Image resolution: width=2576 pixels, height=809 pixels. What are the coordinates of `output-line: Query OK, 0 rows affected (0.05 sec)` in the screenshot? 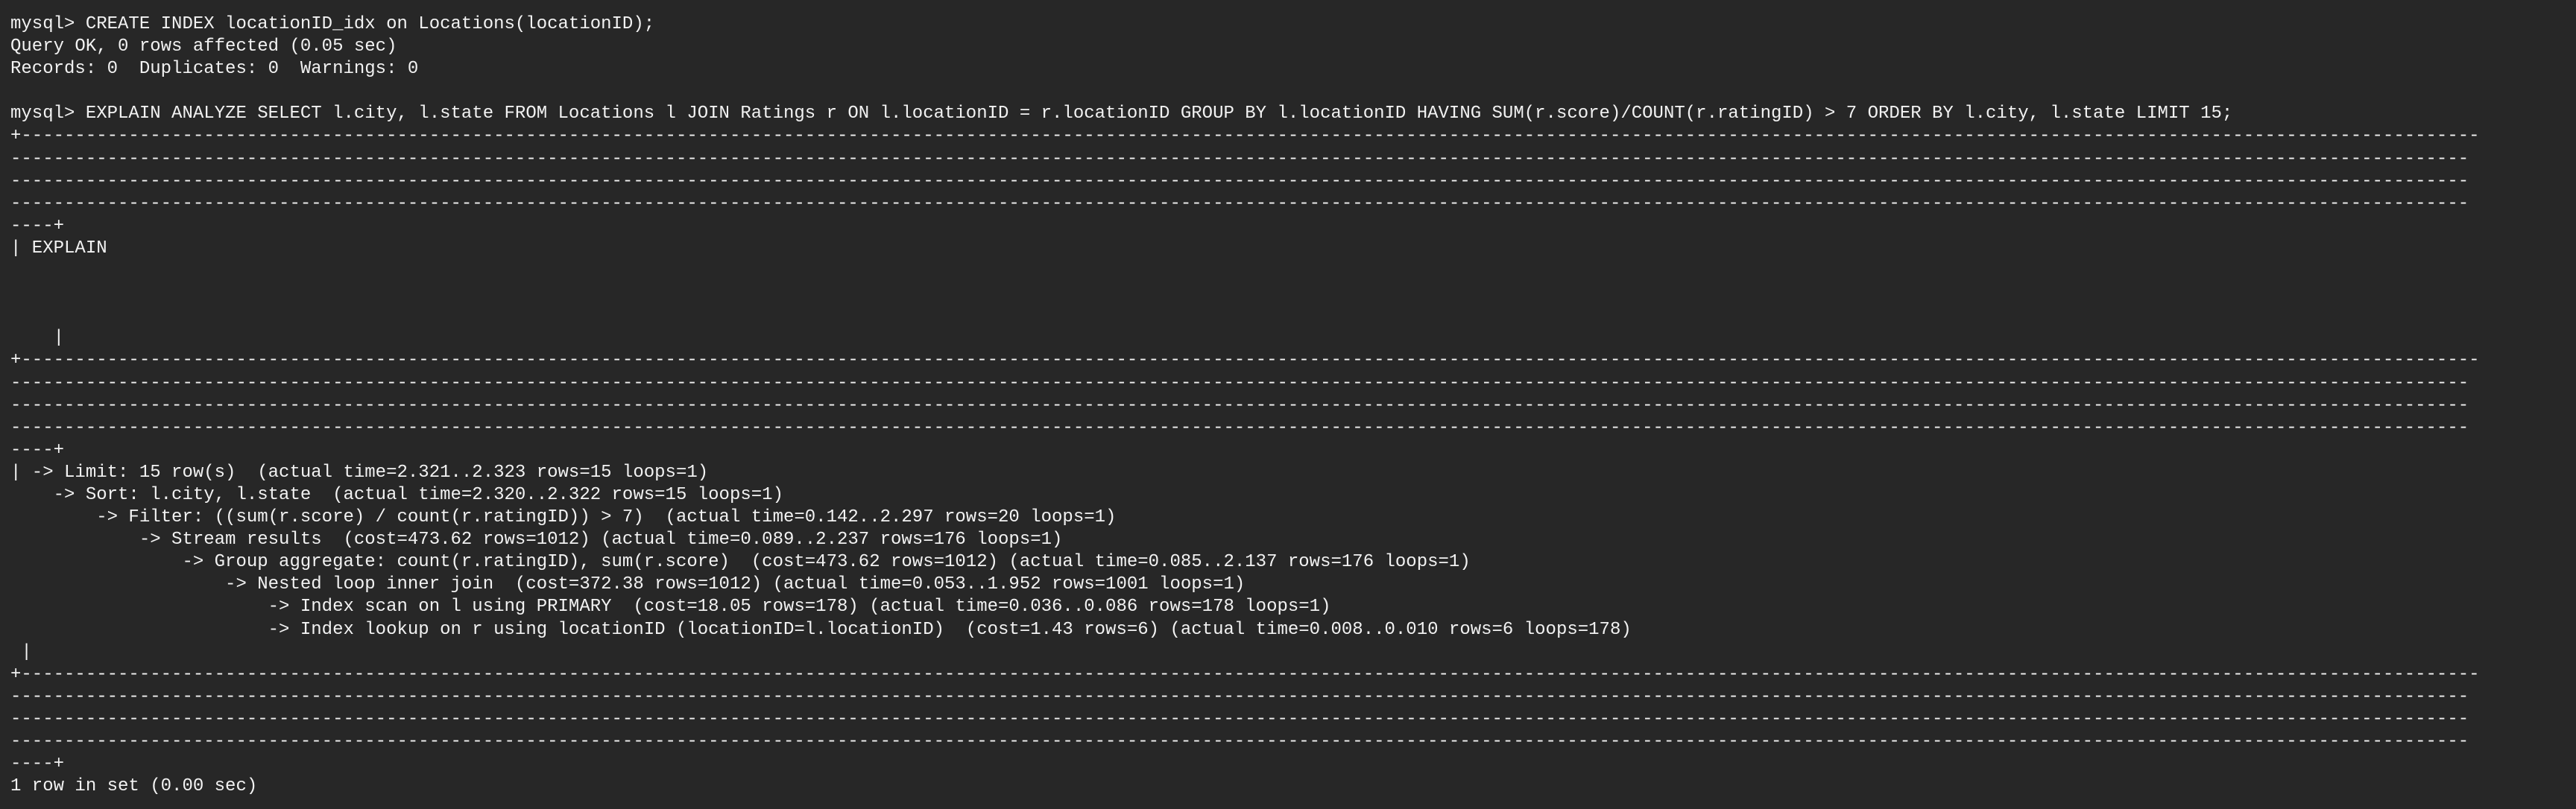 It's located at (203, 47).